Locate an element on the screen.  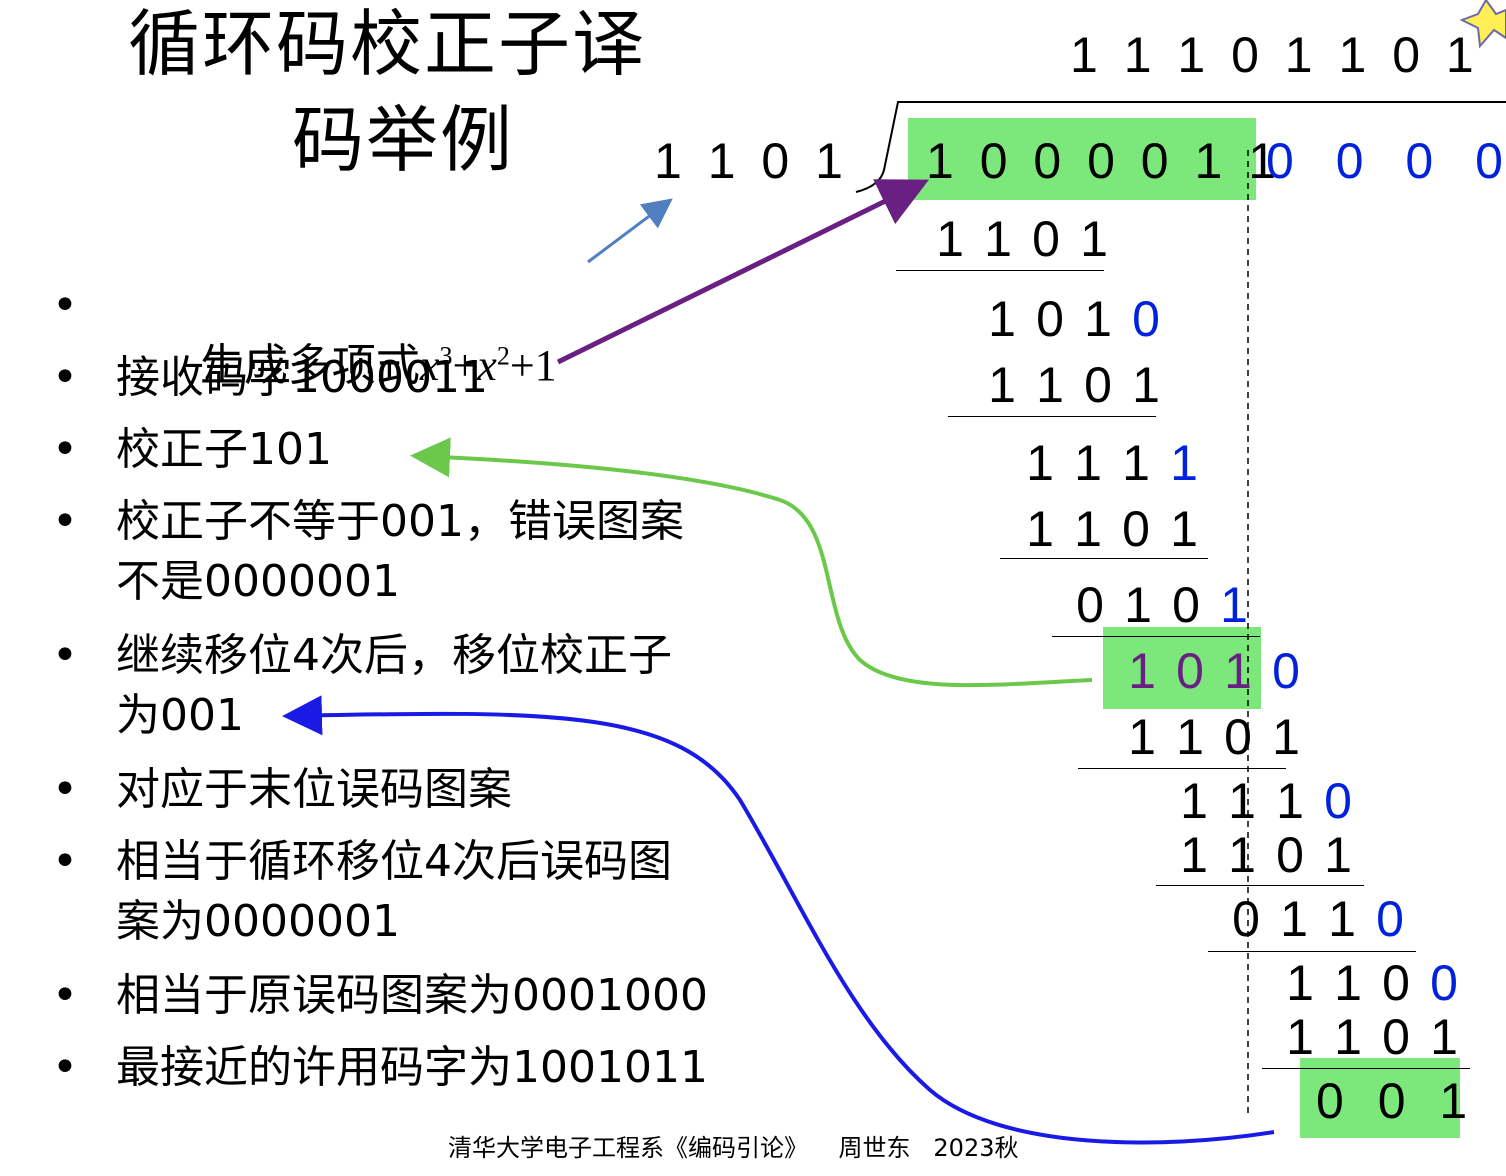
syndrome-arrow is located at coordinates (751, 562).